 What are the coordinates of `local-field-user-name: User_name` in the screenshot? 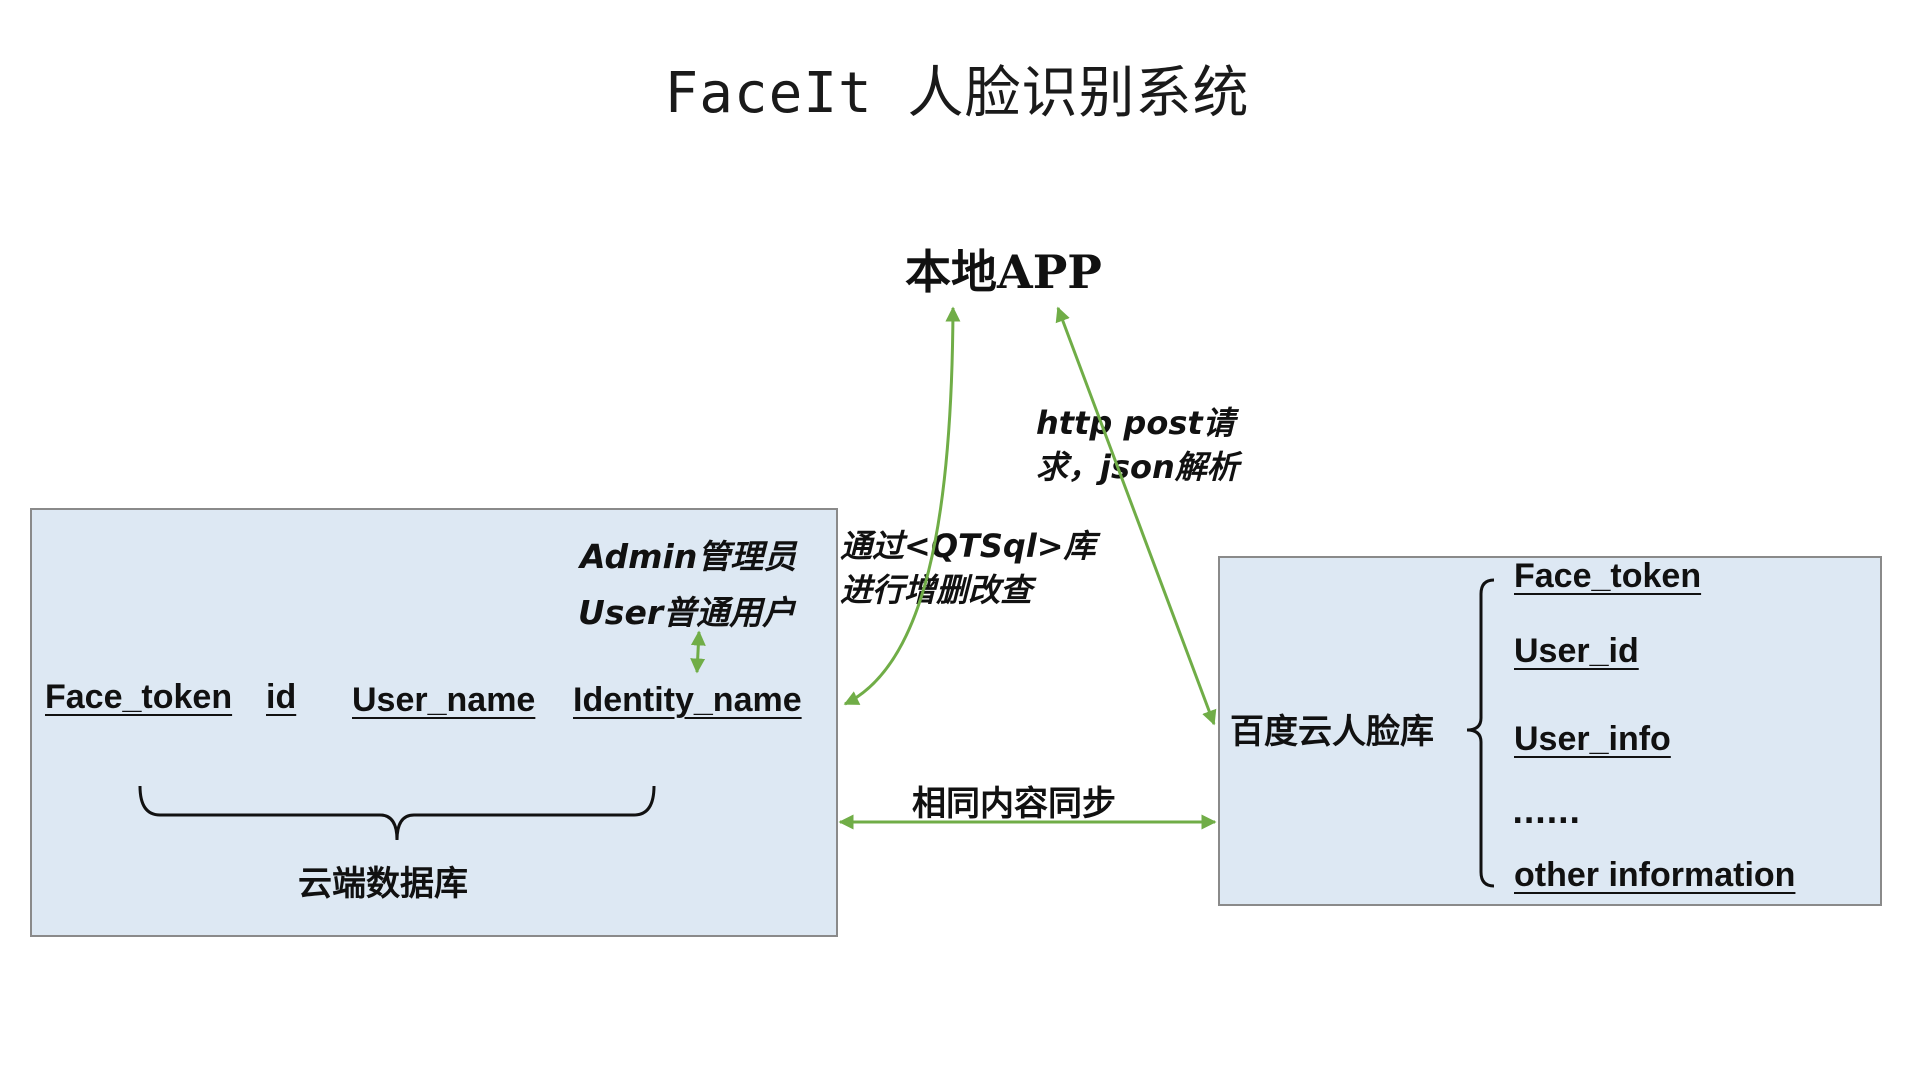 It's located at (444, 700).